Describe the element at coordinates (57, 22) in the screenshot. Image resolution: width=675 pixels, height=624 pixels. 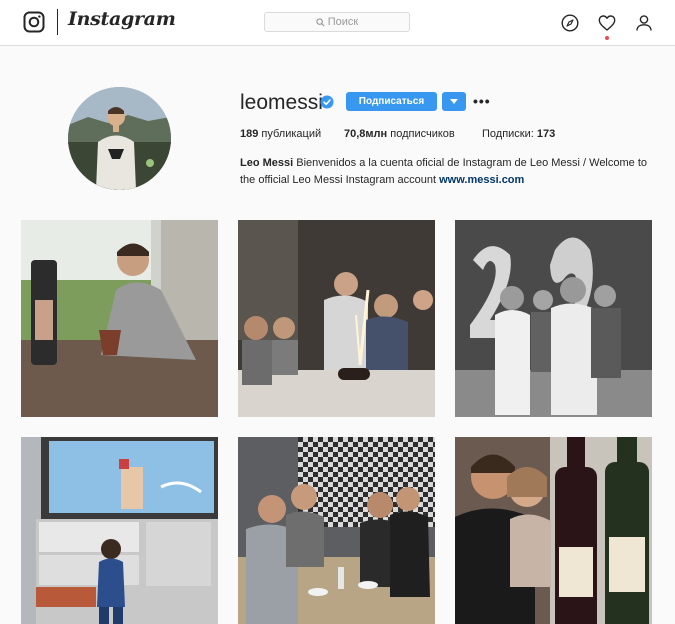
I see `logo-divider` at that location.